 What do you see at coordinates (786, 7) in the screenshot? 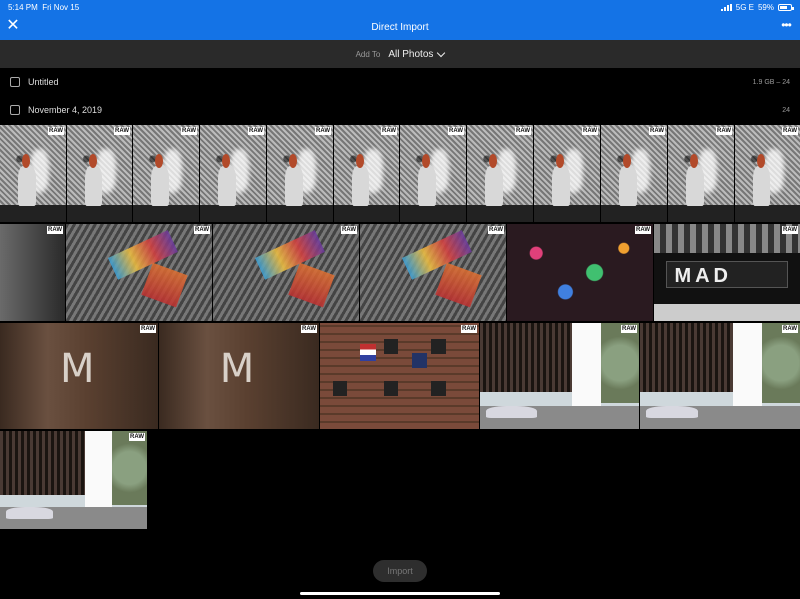
I see `battery-icon` at bounding box center [786, 7].